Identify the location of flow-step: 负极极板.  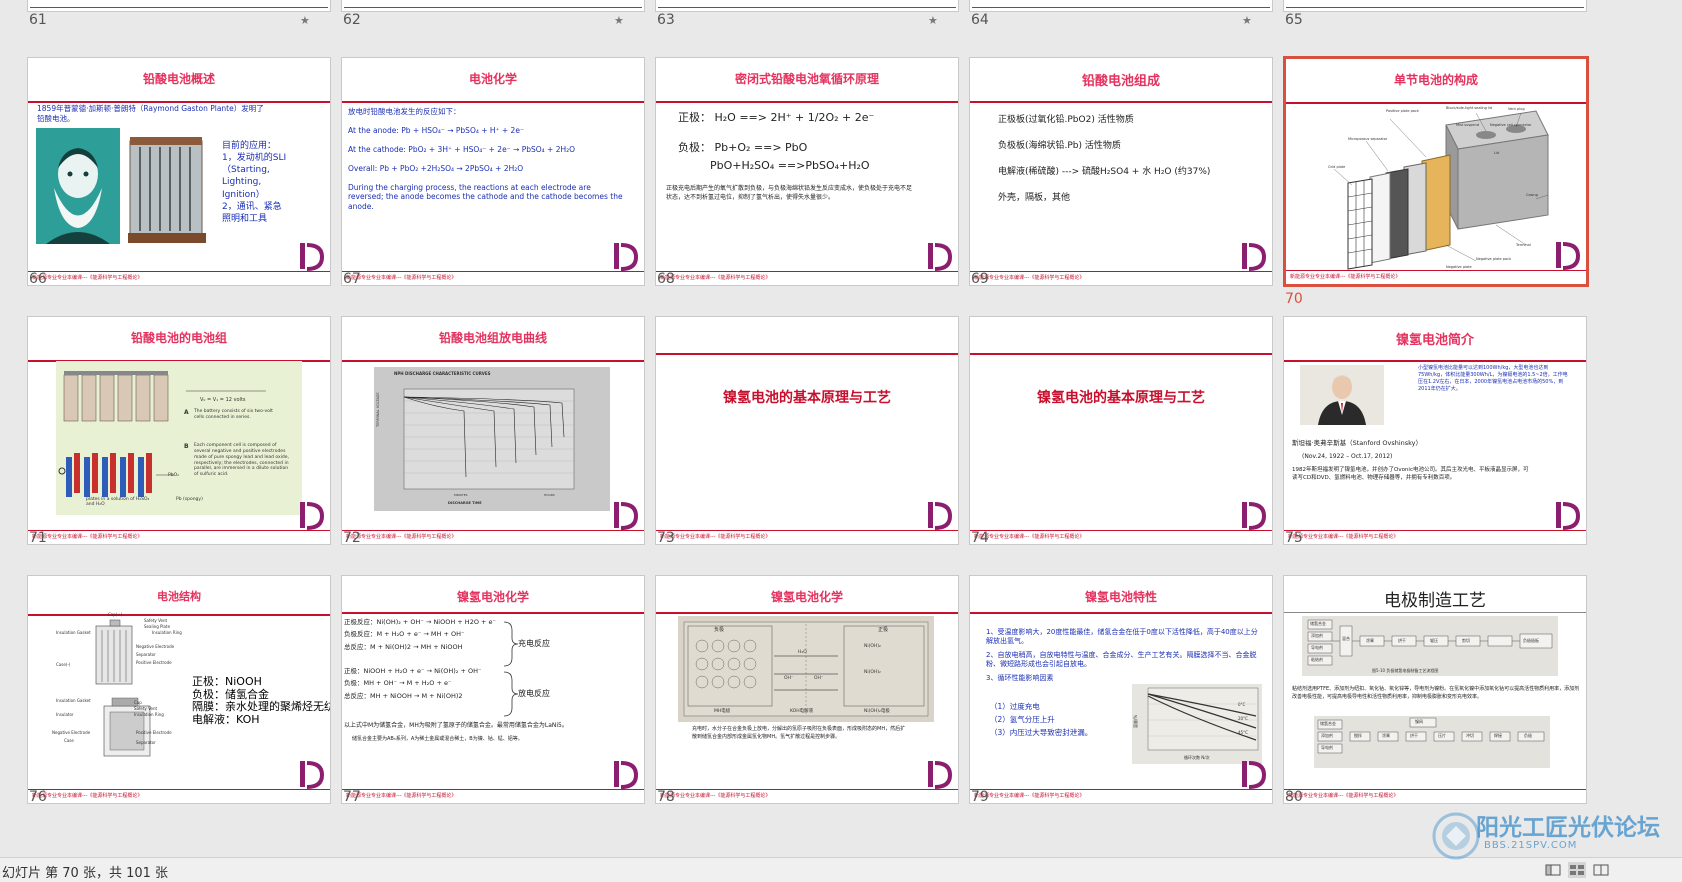
(1531, 640).